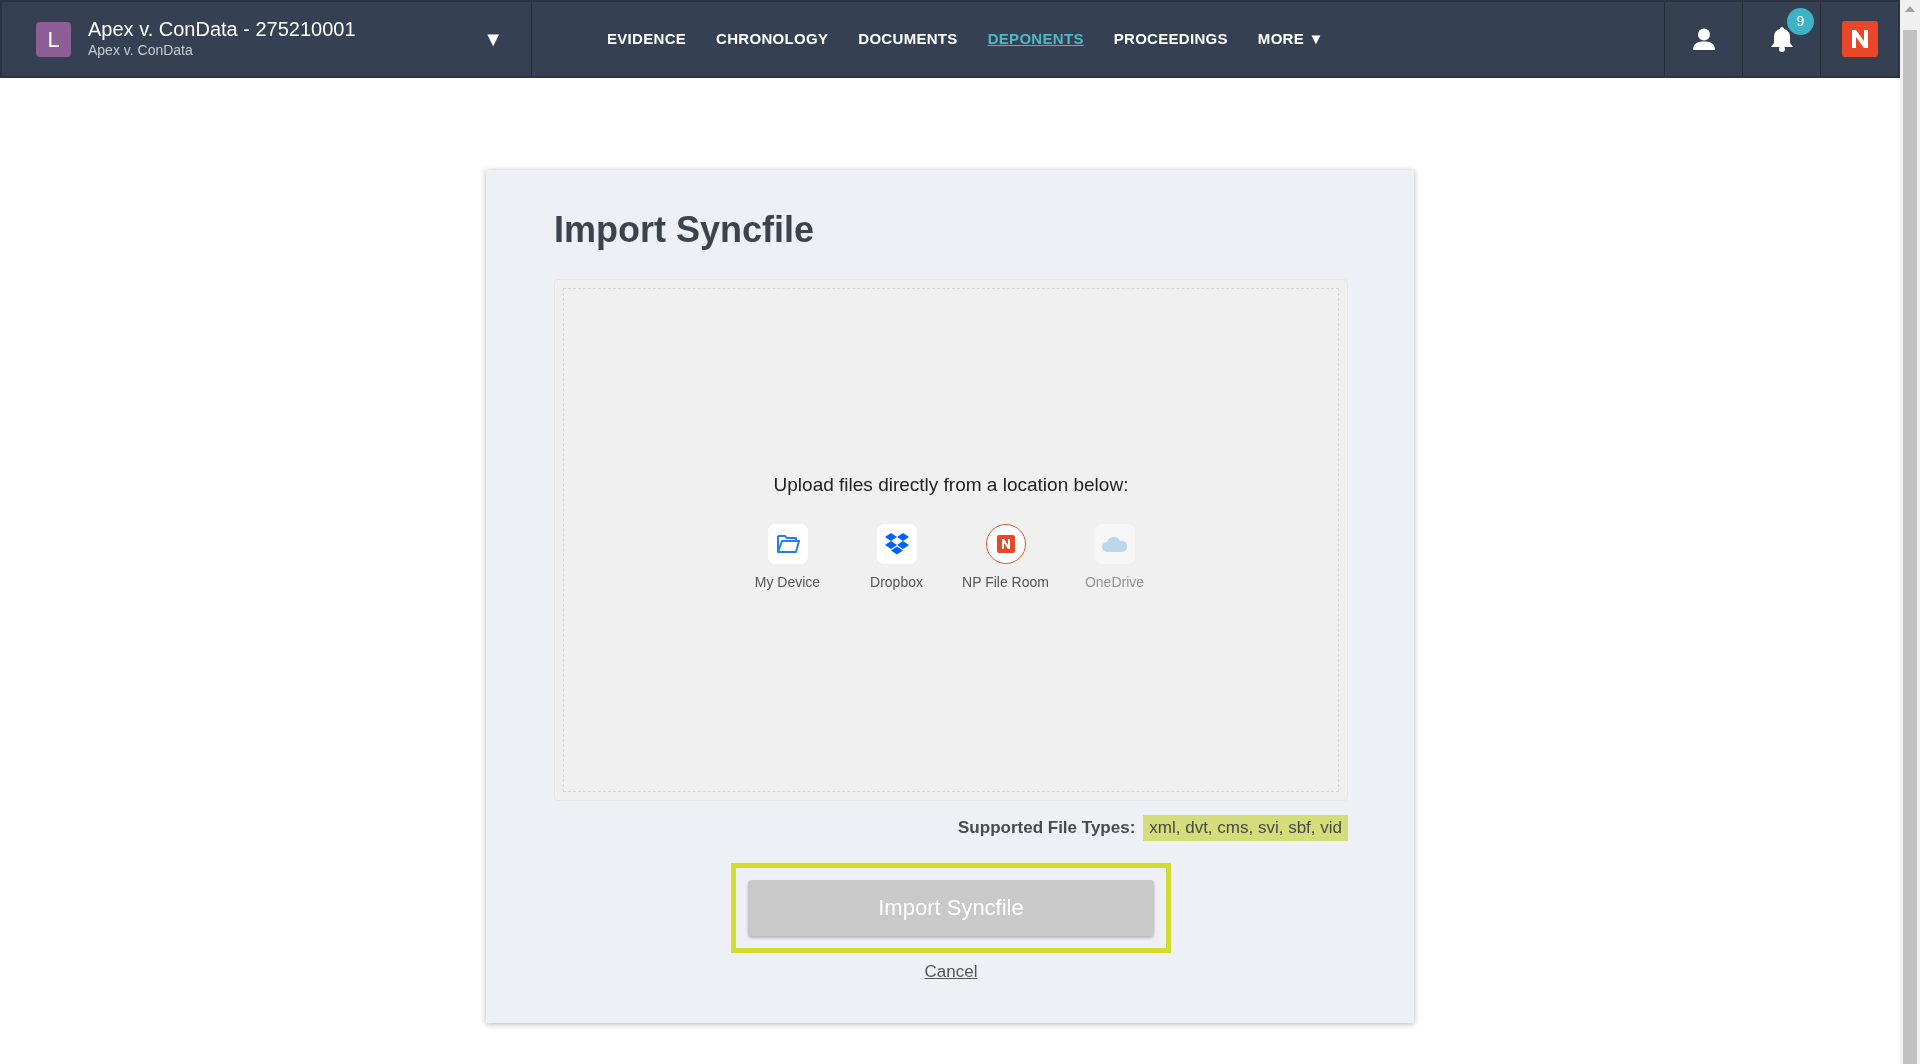 This screenshot has height=1064, width=1920. Describe the element at coordinates (1047, 828) in the screenshot. I see `supported-types-label: Supported File Types:` at that location.